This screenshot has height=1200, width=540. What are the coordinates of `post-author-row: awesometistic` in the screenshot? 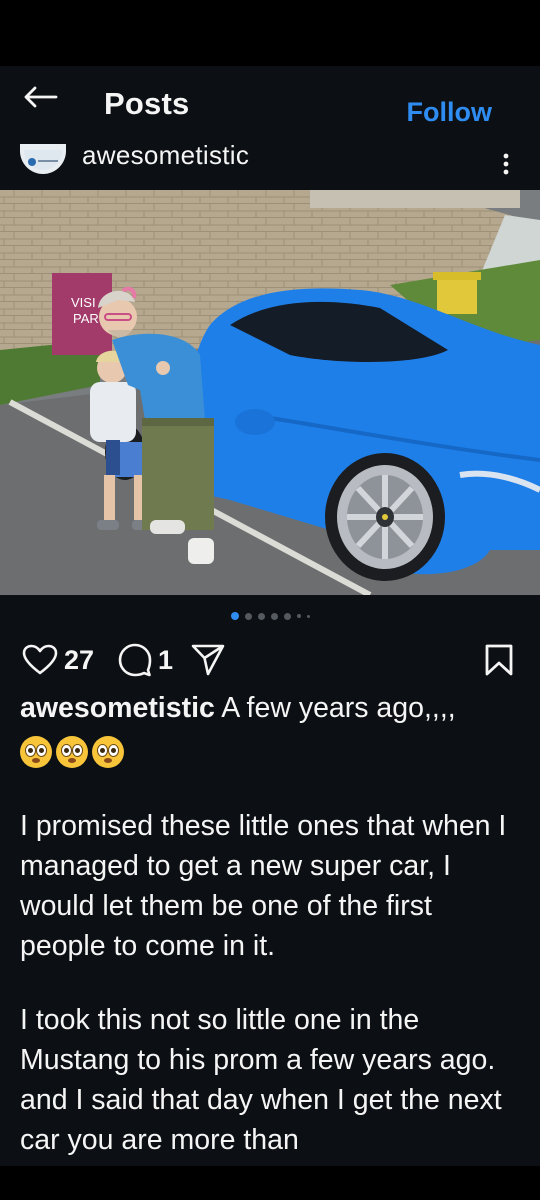 It's located at (270, 162).